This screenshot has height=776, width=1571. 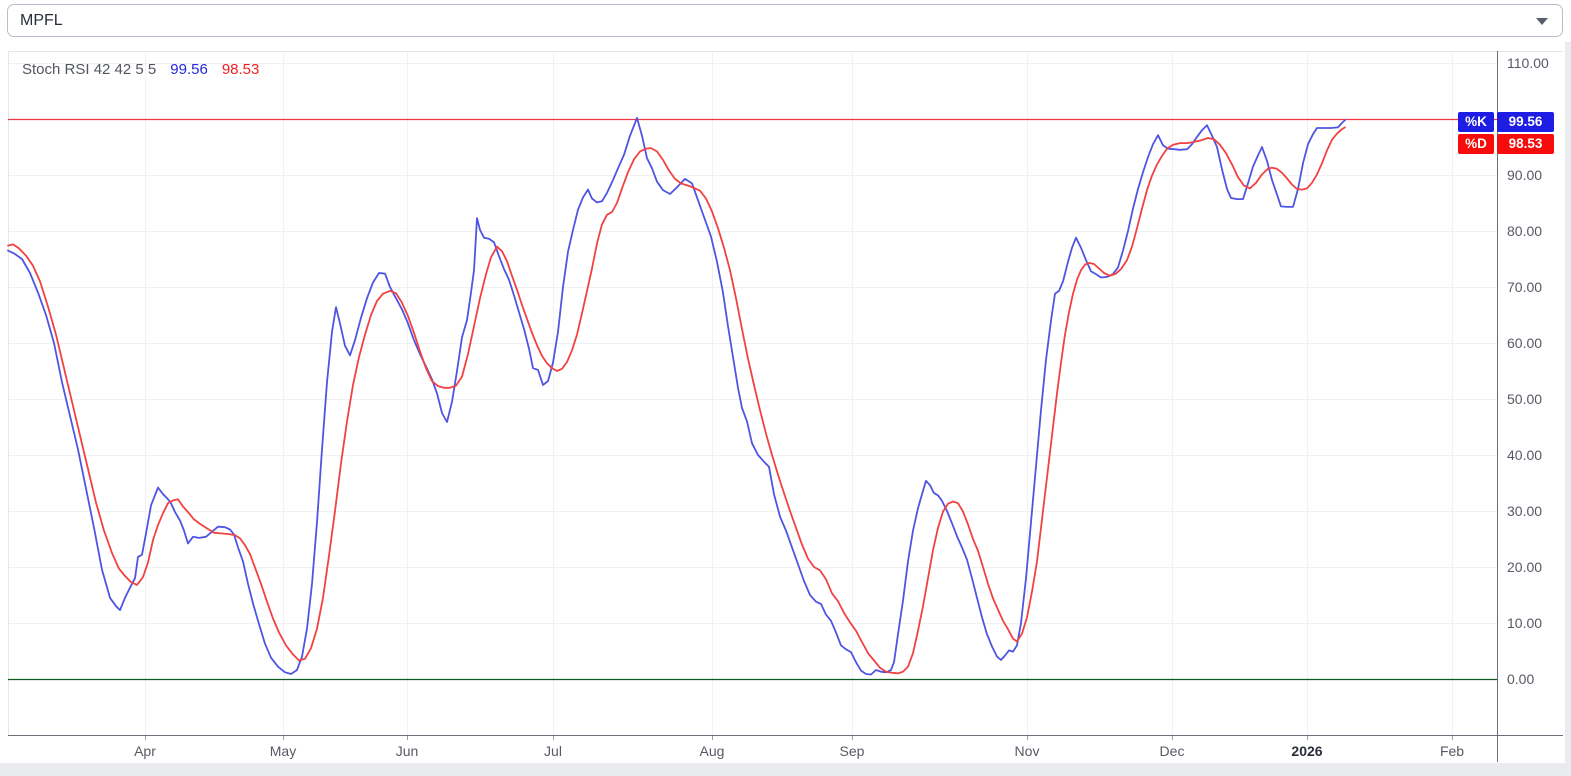 What do you see at coordinates (1027, 751) in the screenshot?
I see `time-label: Nov` at bounding box center [1027, 751].